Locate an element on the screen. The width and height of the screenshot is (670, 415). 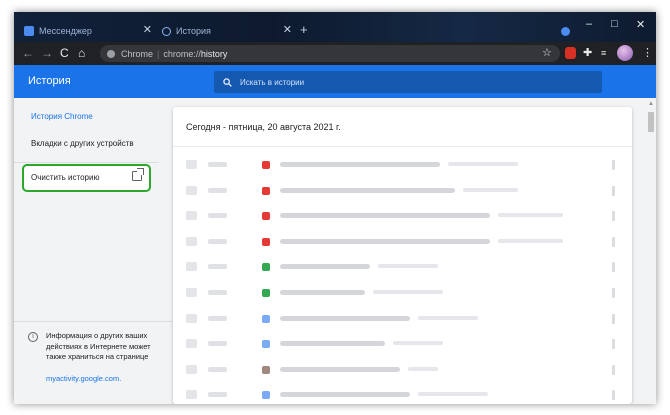
site-info-icon is located at coordinates (111, 53).